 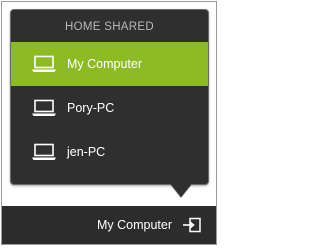 I want to click on source-item-pory-pc: Pory-PC, so click(x=109, y=108).